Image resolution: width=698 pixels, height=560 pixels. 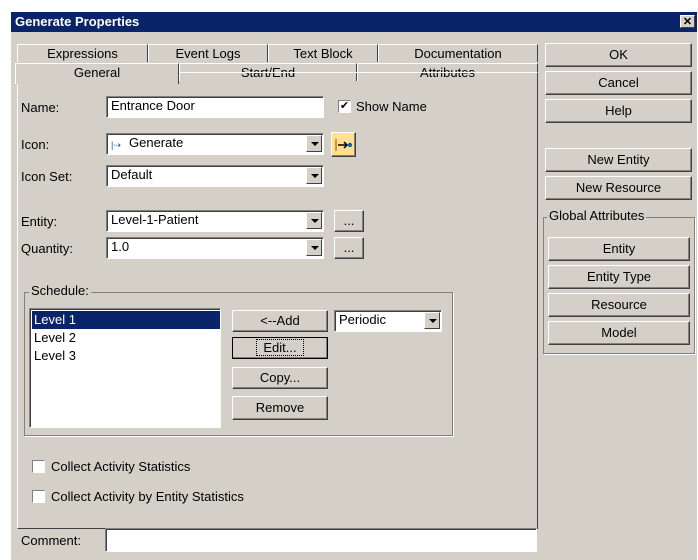 I want to click on cancel-button: Cancel, so click(x=618, y=83).